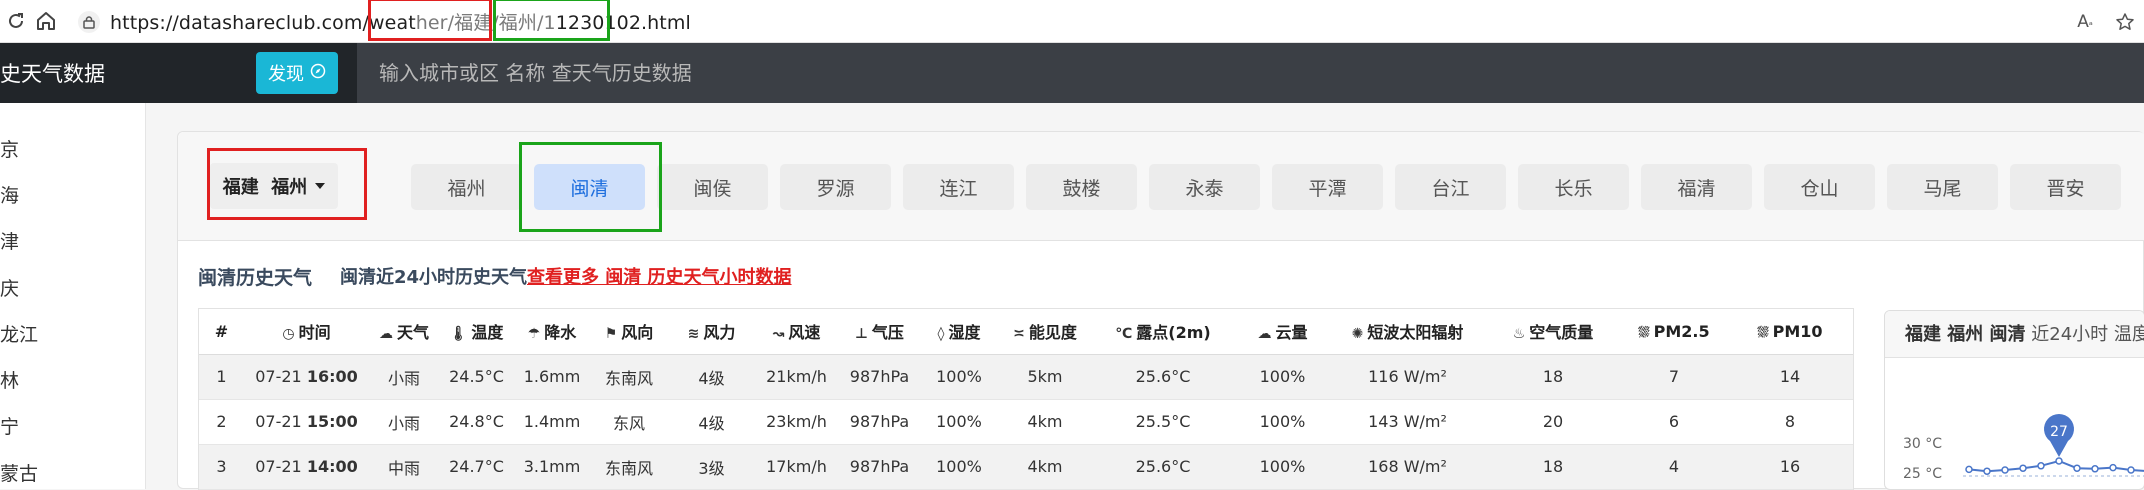 The image size is (2144, 490). Describe the element at coordinates (9, 194) in the screenshot. I see `sidebar-item: 海` at that location.